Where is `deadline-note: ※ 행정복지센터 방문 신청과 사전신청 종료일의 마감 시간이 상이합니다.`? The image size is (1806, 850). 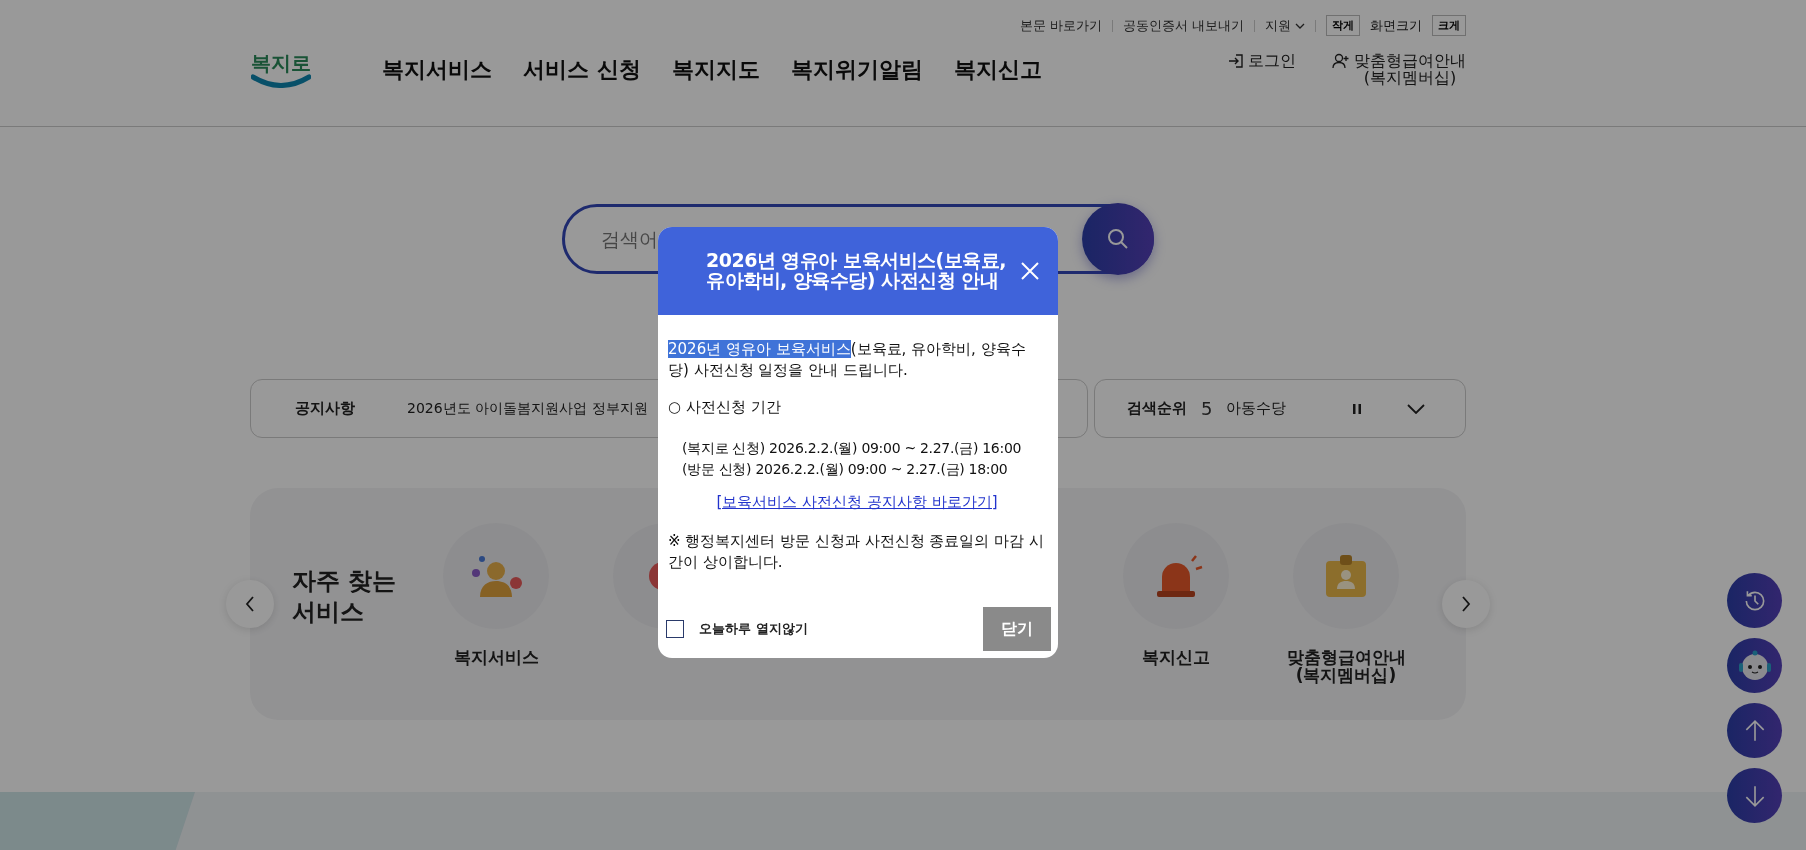
deadline-note: ※ 행정복지센터 방문 신청과 사전신청 종료일의 마감 시간이 상이합니다. is located at coordinates (856, 552).